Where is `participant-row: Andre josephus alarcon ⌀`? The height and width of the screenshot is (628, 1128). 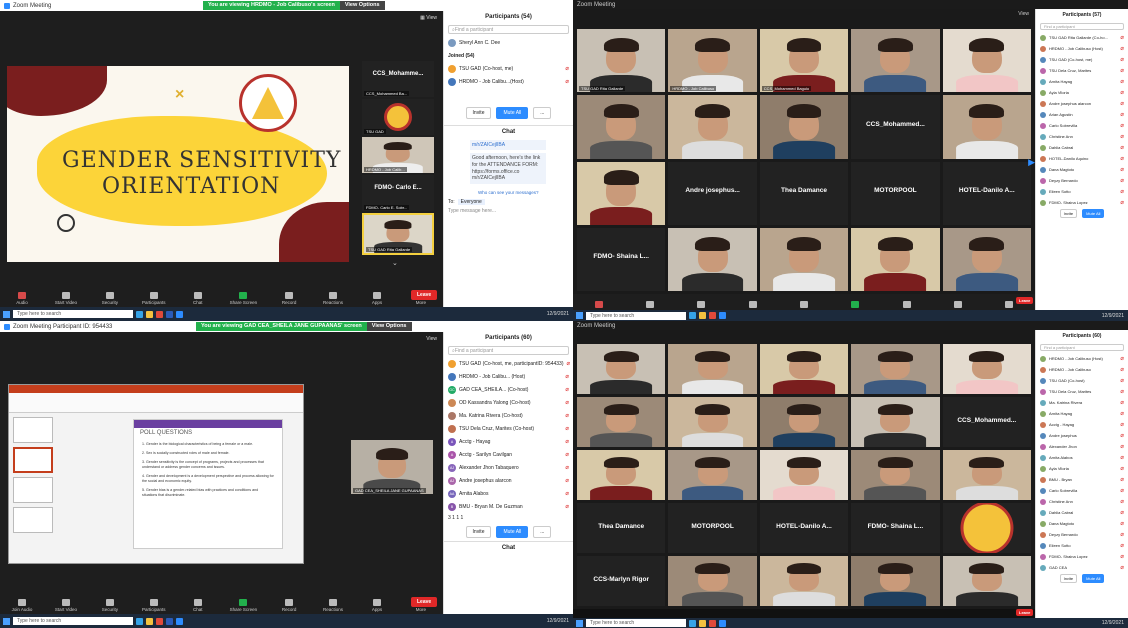
participant-row: Andre josephus alarcon ⌀ is located at coordinates (1082, 103).